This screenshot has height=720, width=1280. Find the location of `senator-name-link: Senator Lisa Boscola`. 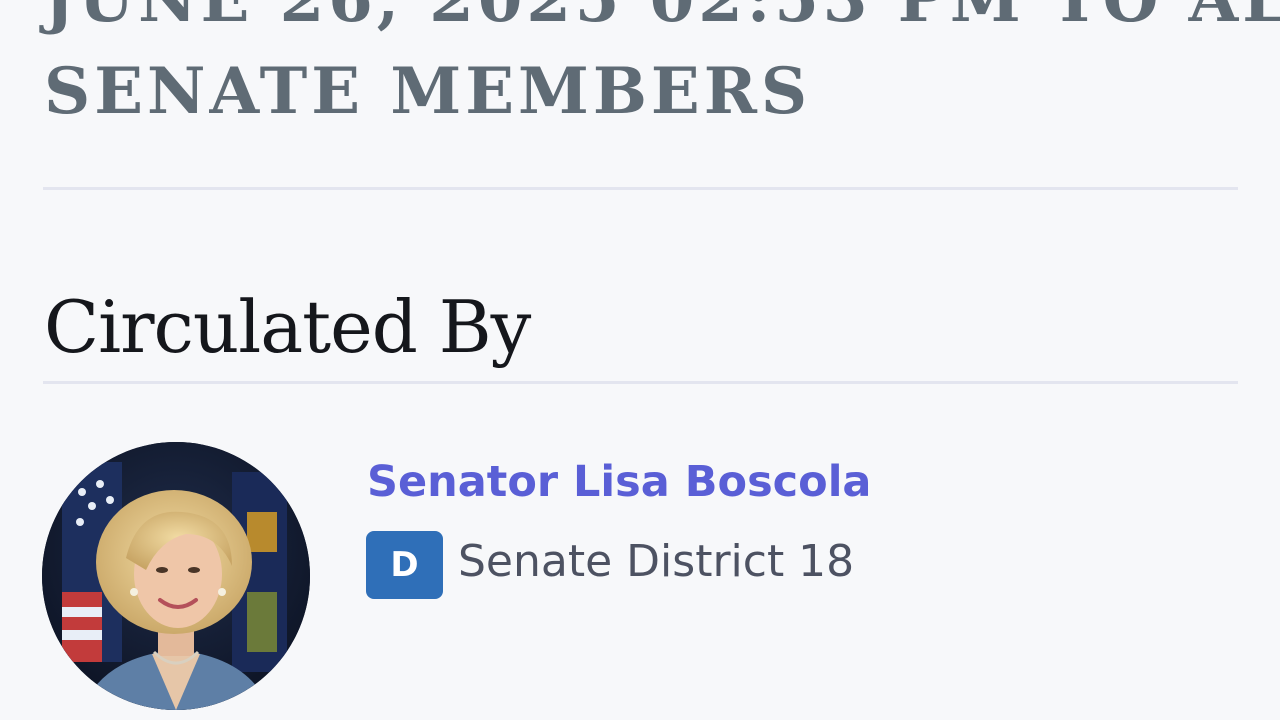

senator-name-link: Senator Lisa Boscola is located at coordinates (619, 482).